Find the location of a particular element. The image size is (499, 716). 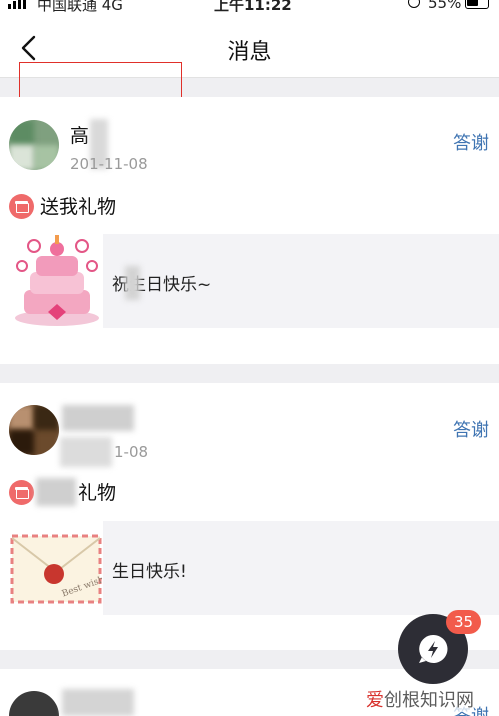

signal-icon is located at coordinates (17, 4).